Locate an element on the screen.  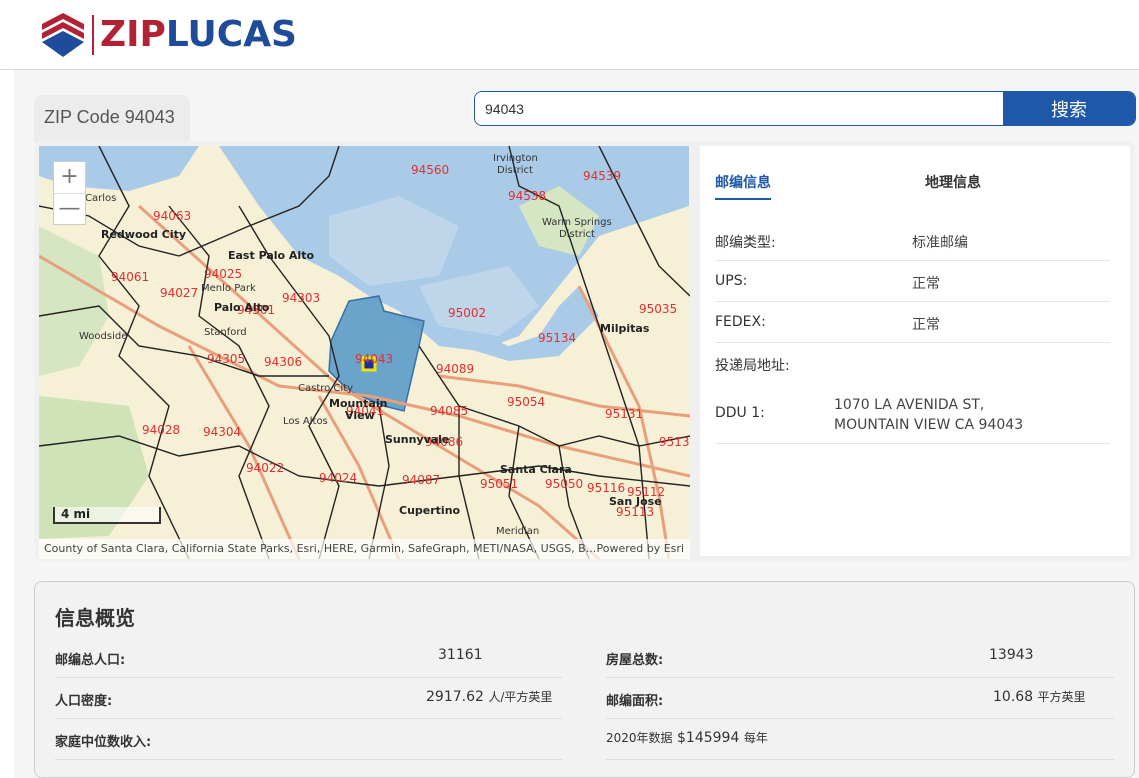
income-label-row: 家庭中位数收入: is located at coordinates (308, 739).